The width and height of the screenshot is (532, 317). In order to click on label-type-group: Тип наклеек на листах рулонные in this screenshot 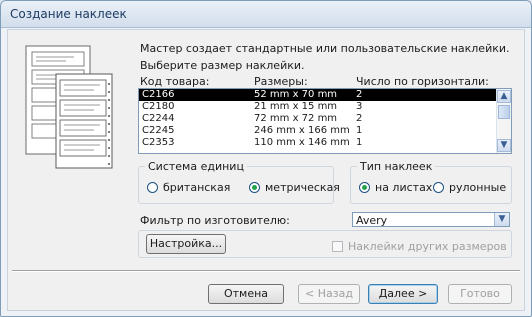, I will do `click(431, 182)`.